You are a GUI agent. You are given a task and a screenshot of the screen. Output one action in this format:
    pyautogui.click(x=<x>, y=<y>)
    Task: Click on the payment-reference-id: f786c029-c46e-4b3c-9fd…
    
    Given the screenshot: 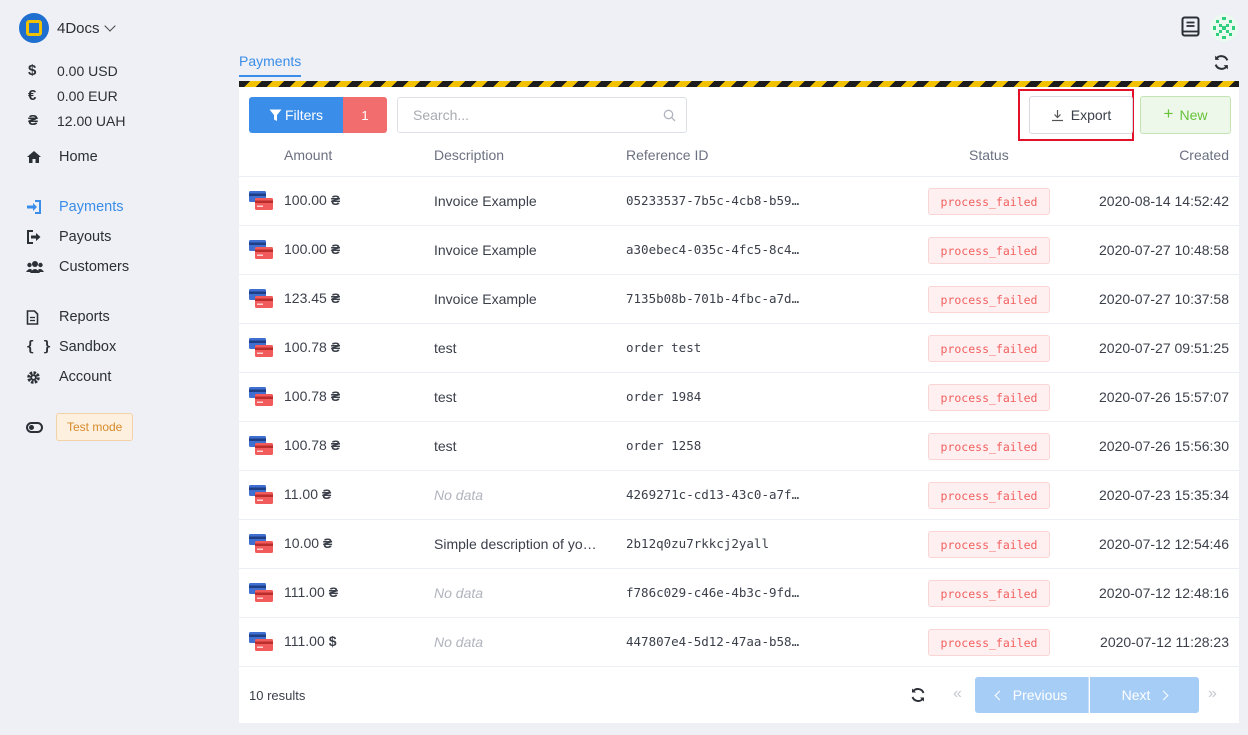 What is the action you would take?
    pyautogui.click(x=713, y=592)
    